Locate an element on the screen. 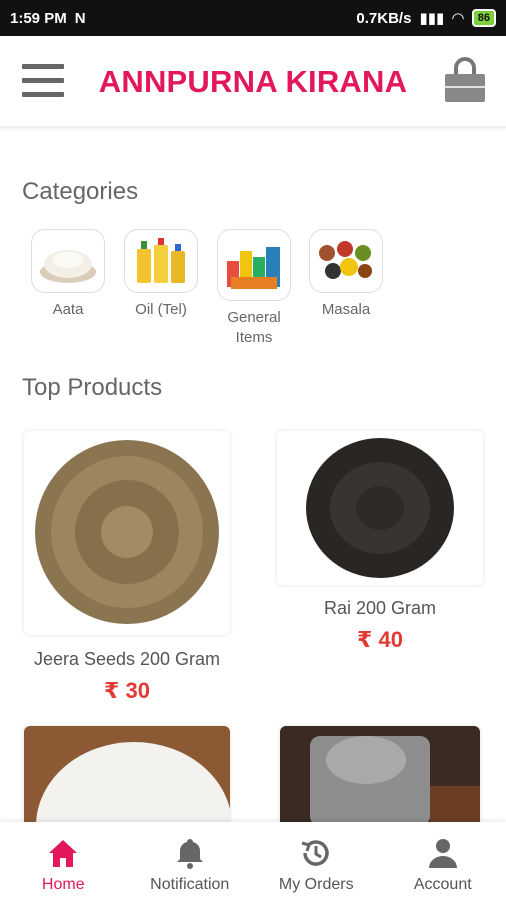  flour-icon is located at coordinates (68, 261).